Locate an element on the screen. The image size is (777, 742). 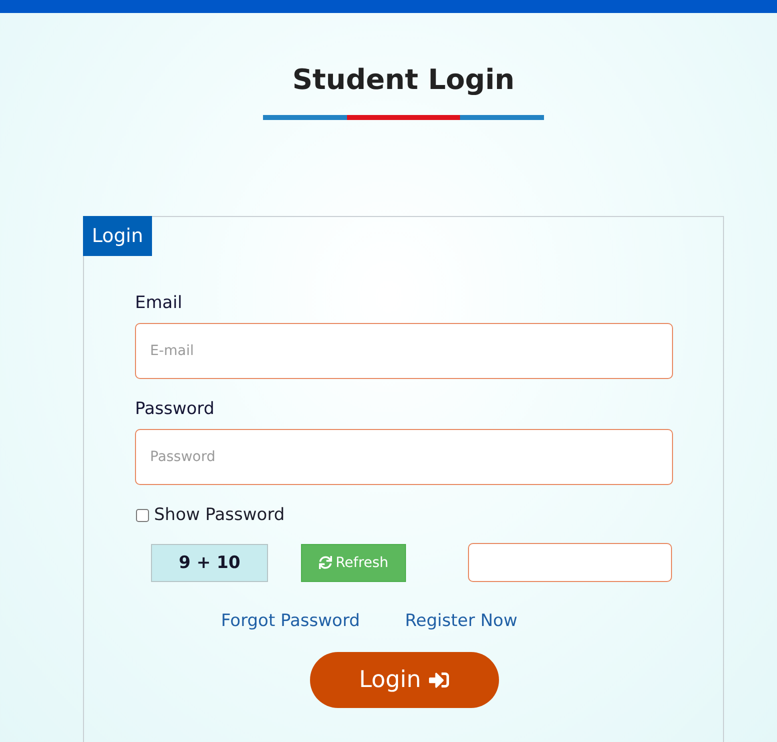
panel-legend: Login is located at coordinates (117, 236).